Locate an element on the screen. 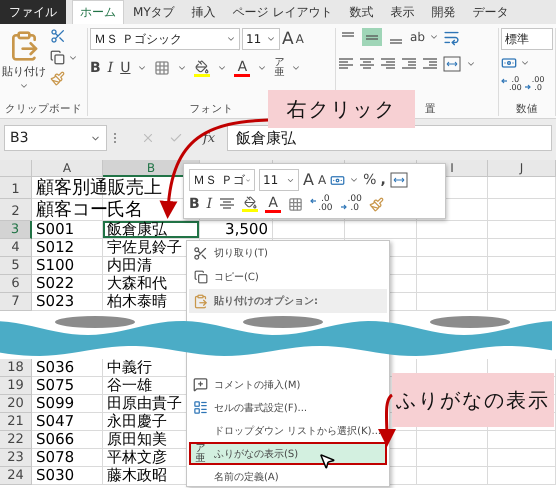 The image size is (556, 488). group-label: フォント is located at coordinates (212, 109).